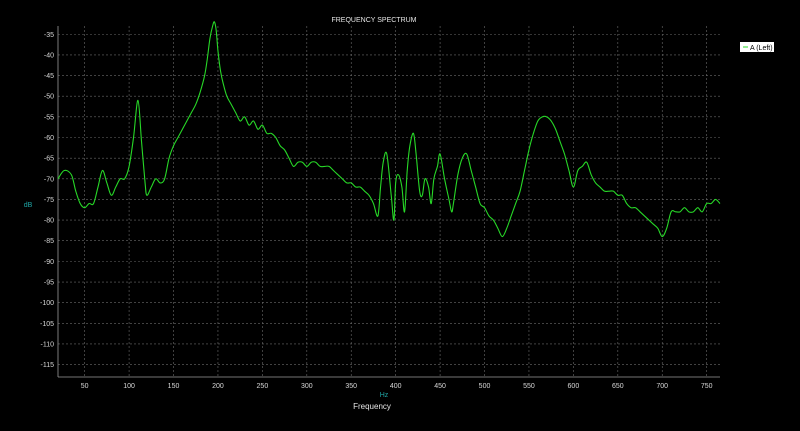  I want to click on x-tick-label: 750, so click(707, 386).